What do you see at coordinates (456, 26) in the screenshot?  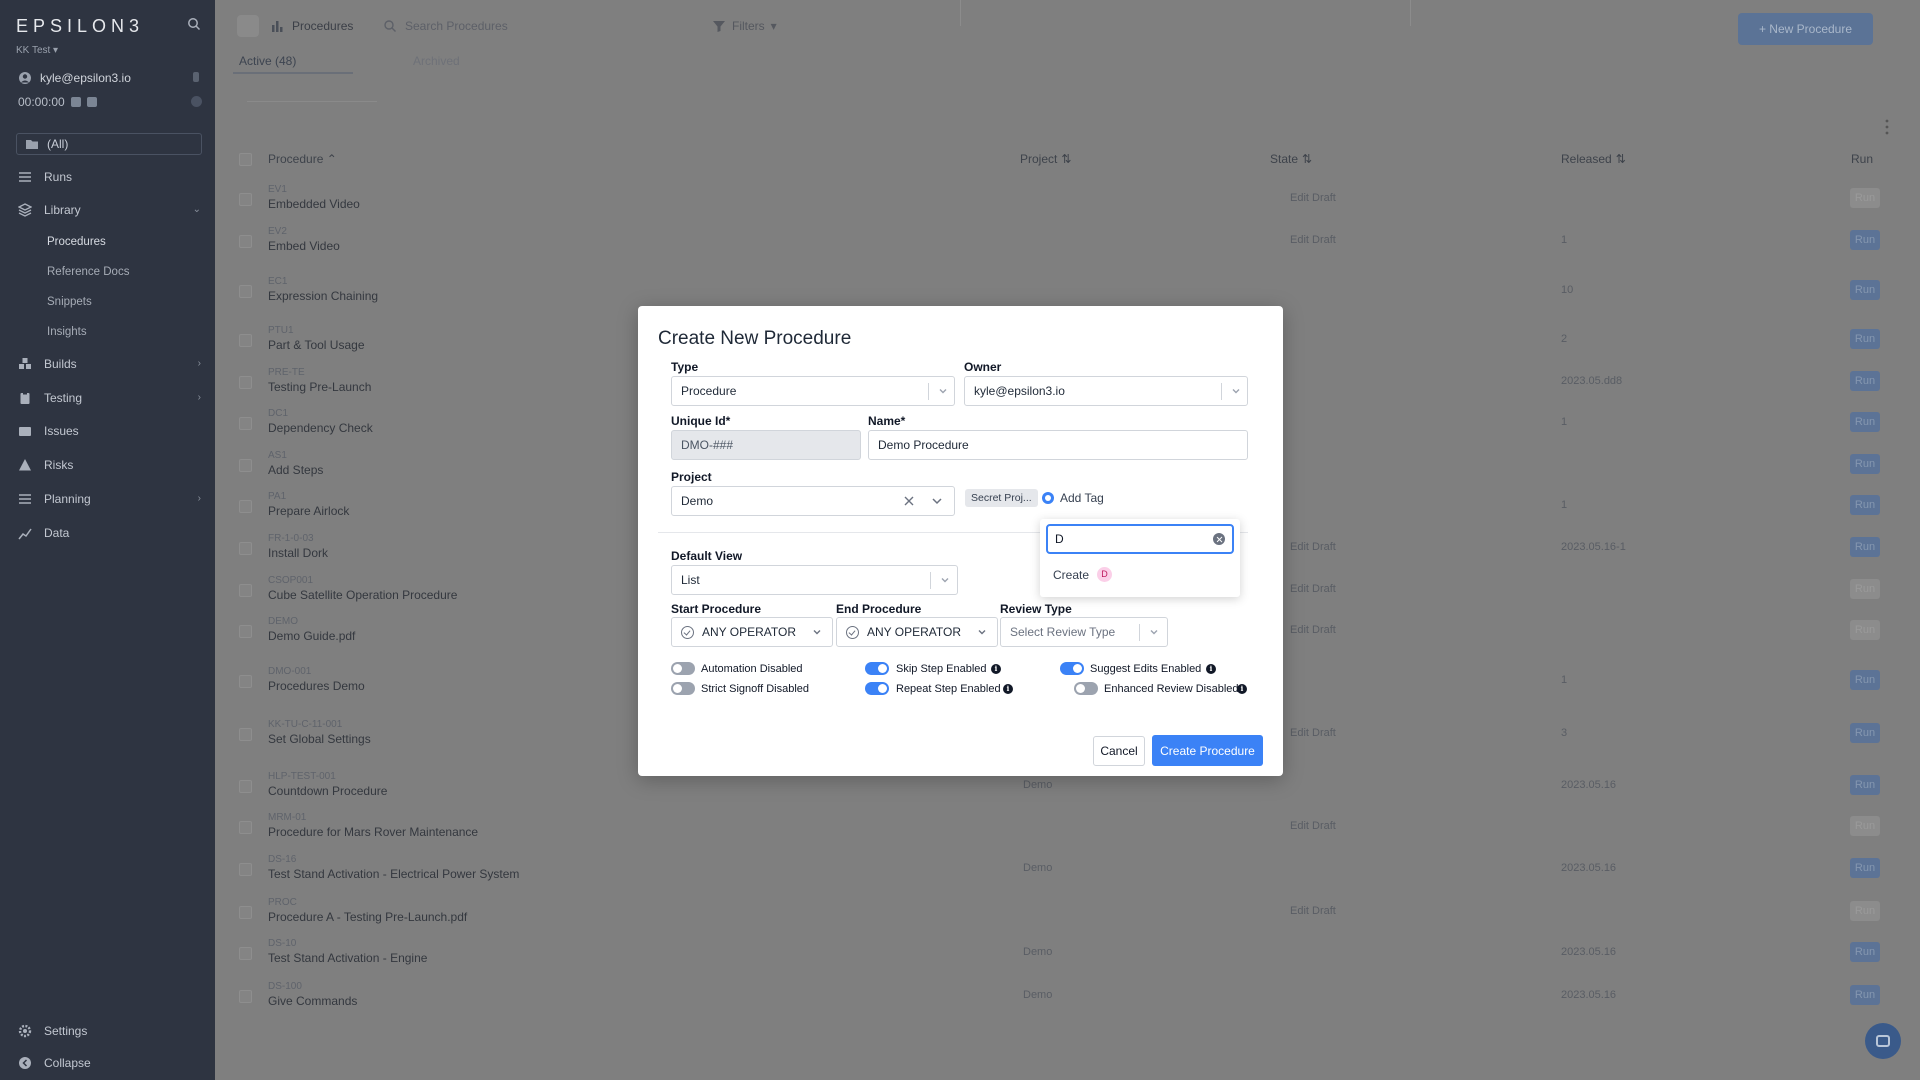 I see `search-input: Search Procedures` at bounding box center [456, 26].